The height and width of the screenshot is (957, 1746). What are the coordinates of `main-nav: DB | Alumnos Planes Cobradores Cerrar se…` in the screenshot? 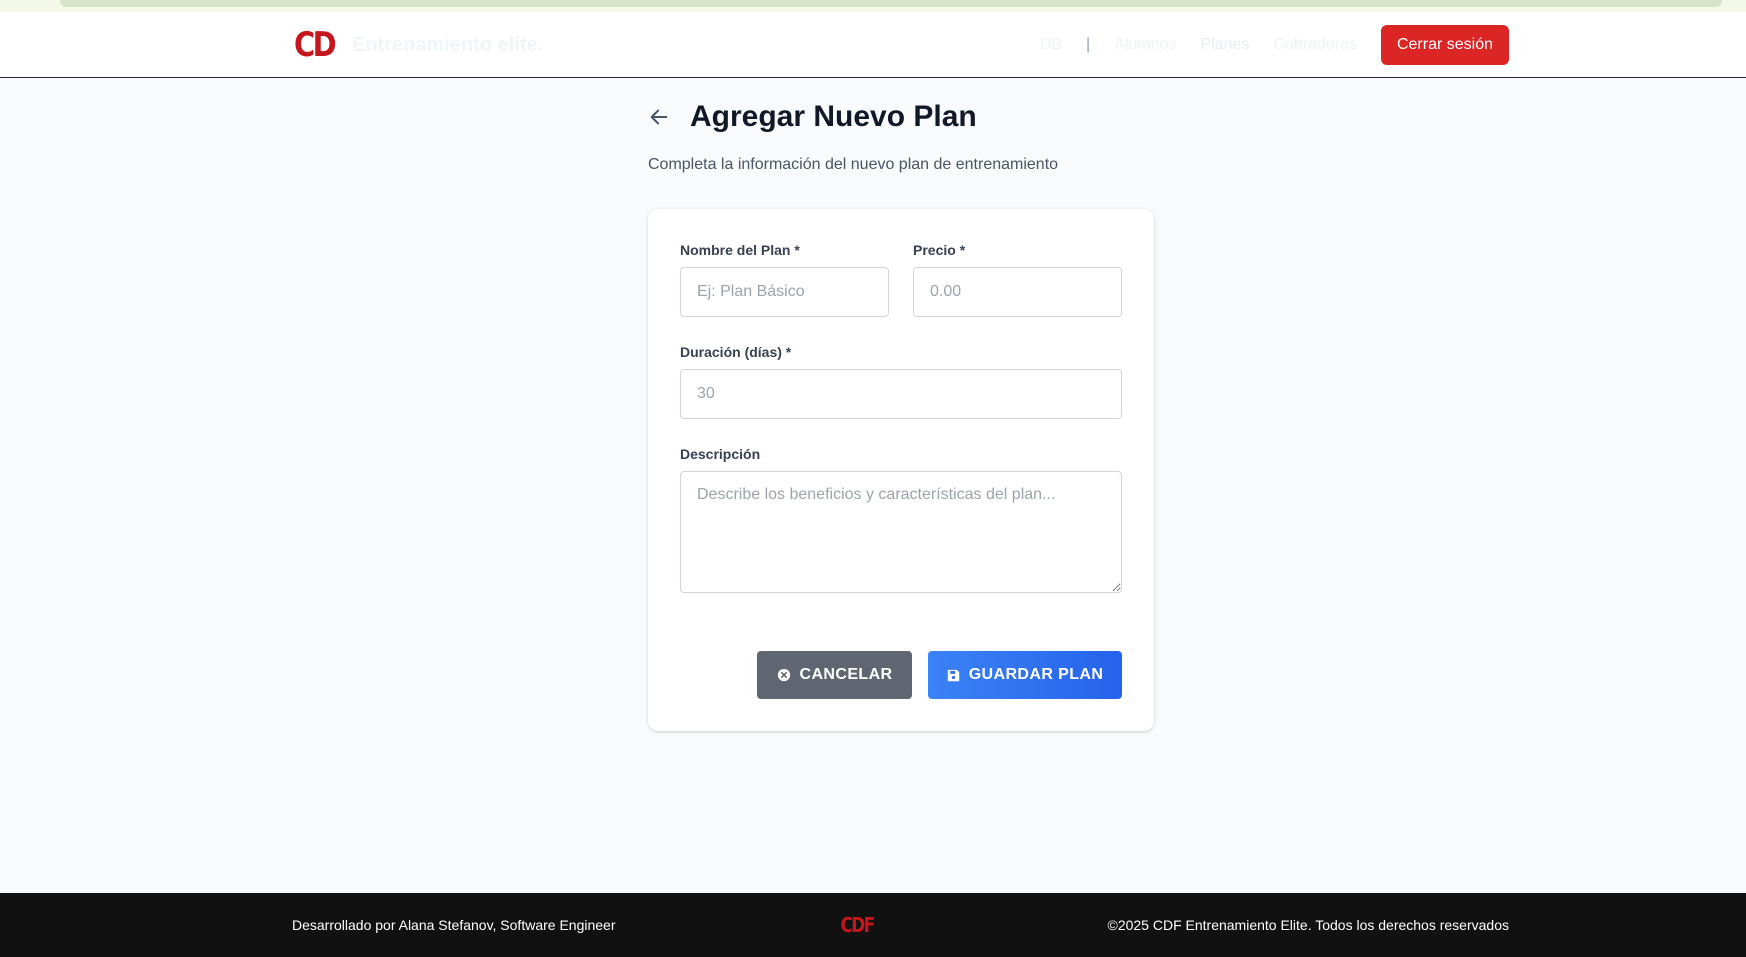 It's located at (1274, 45).